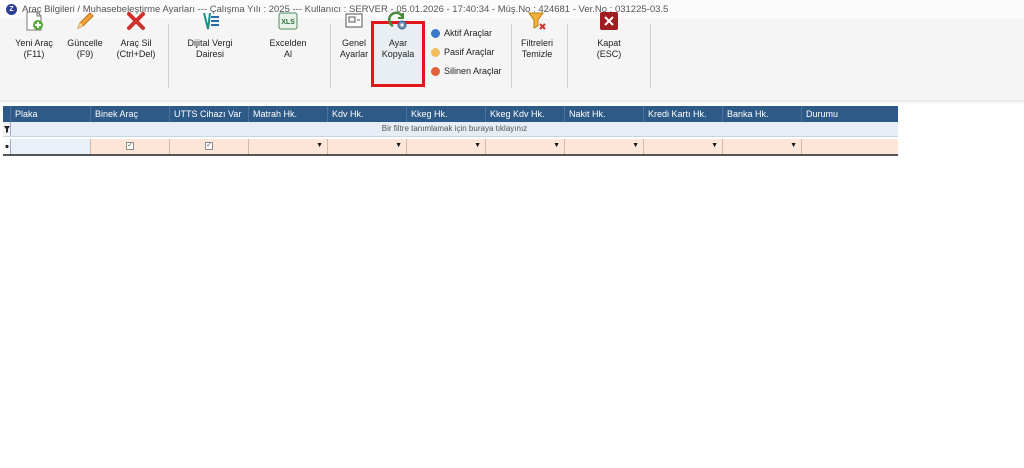 This screenshot has width=1024, height=468. I want to click on durumu-cell, so click(850, 146).